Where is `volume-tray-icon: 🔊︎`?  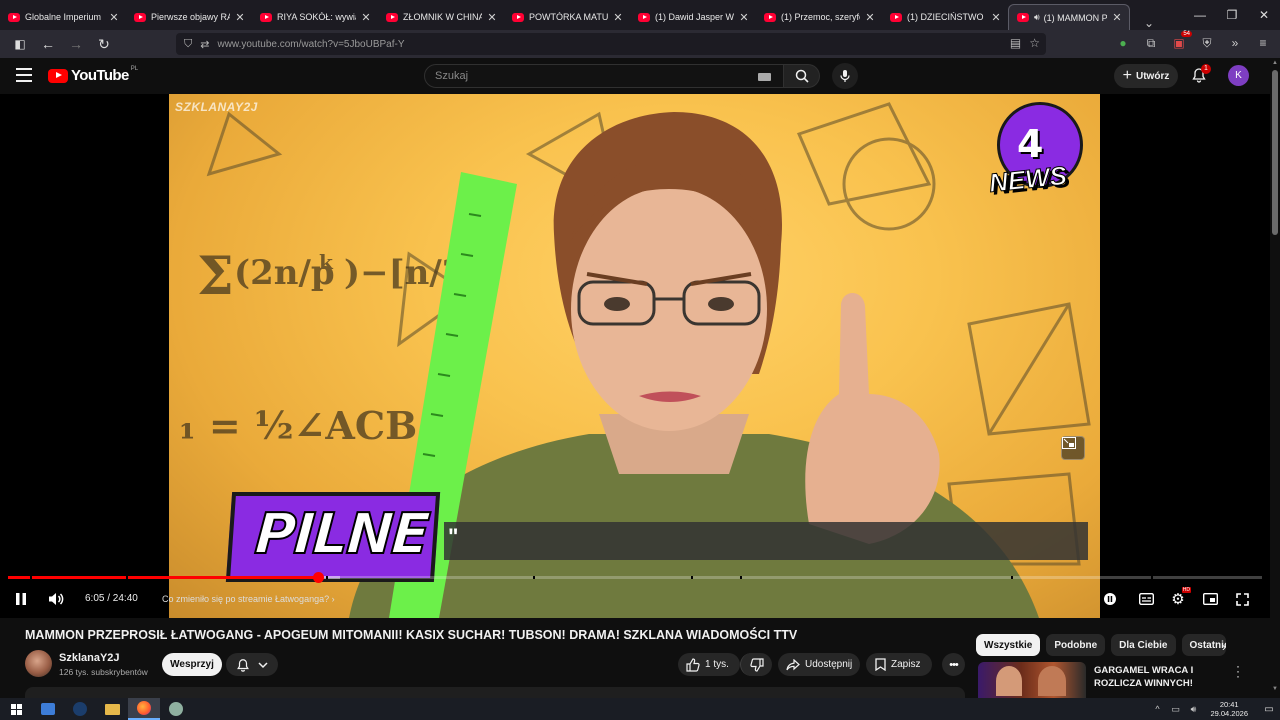
volume-tray-icon: 🔊︎ is located at coordinates (1193, 709).